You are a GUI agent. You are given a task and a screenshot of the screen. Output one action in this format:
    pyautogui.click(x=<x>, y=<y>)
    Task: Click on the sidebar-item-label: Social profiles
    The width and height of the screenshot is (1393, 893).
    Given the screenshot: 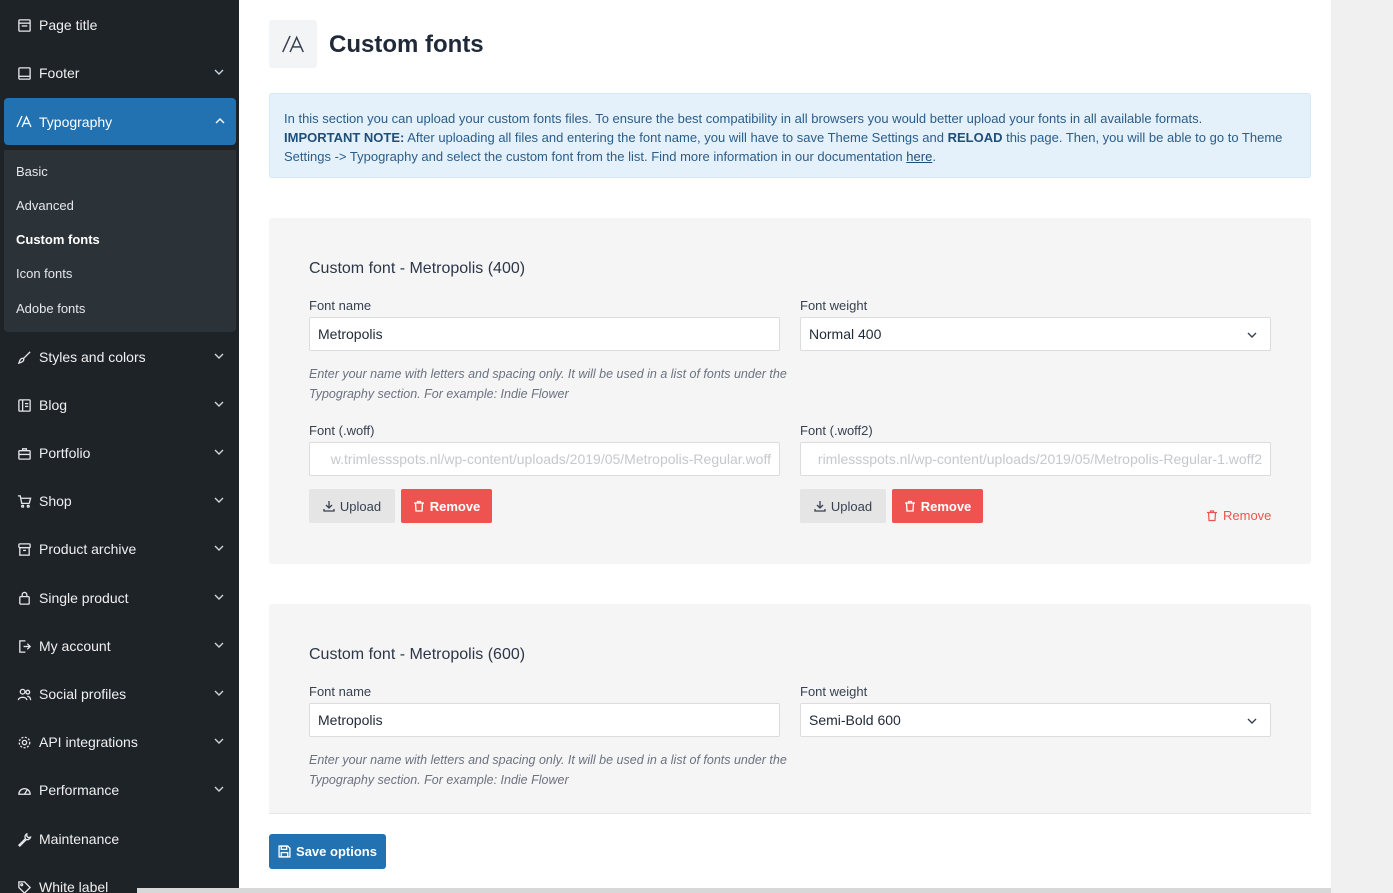 What is the action you would take?
    pyautogui.click(x=83, y=694)
    